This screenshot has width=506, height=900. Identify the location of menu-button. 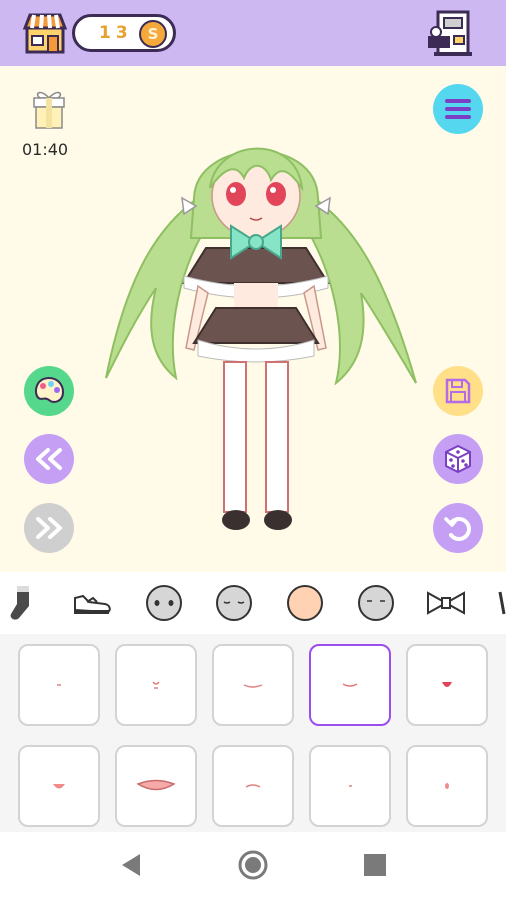
(458, 109).